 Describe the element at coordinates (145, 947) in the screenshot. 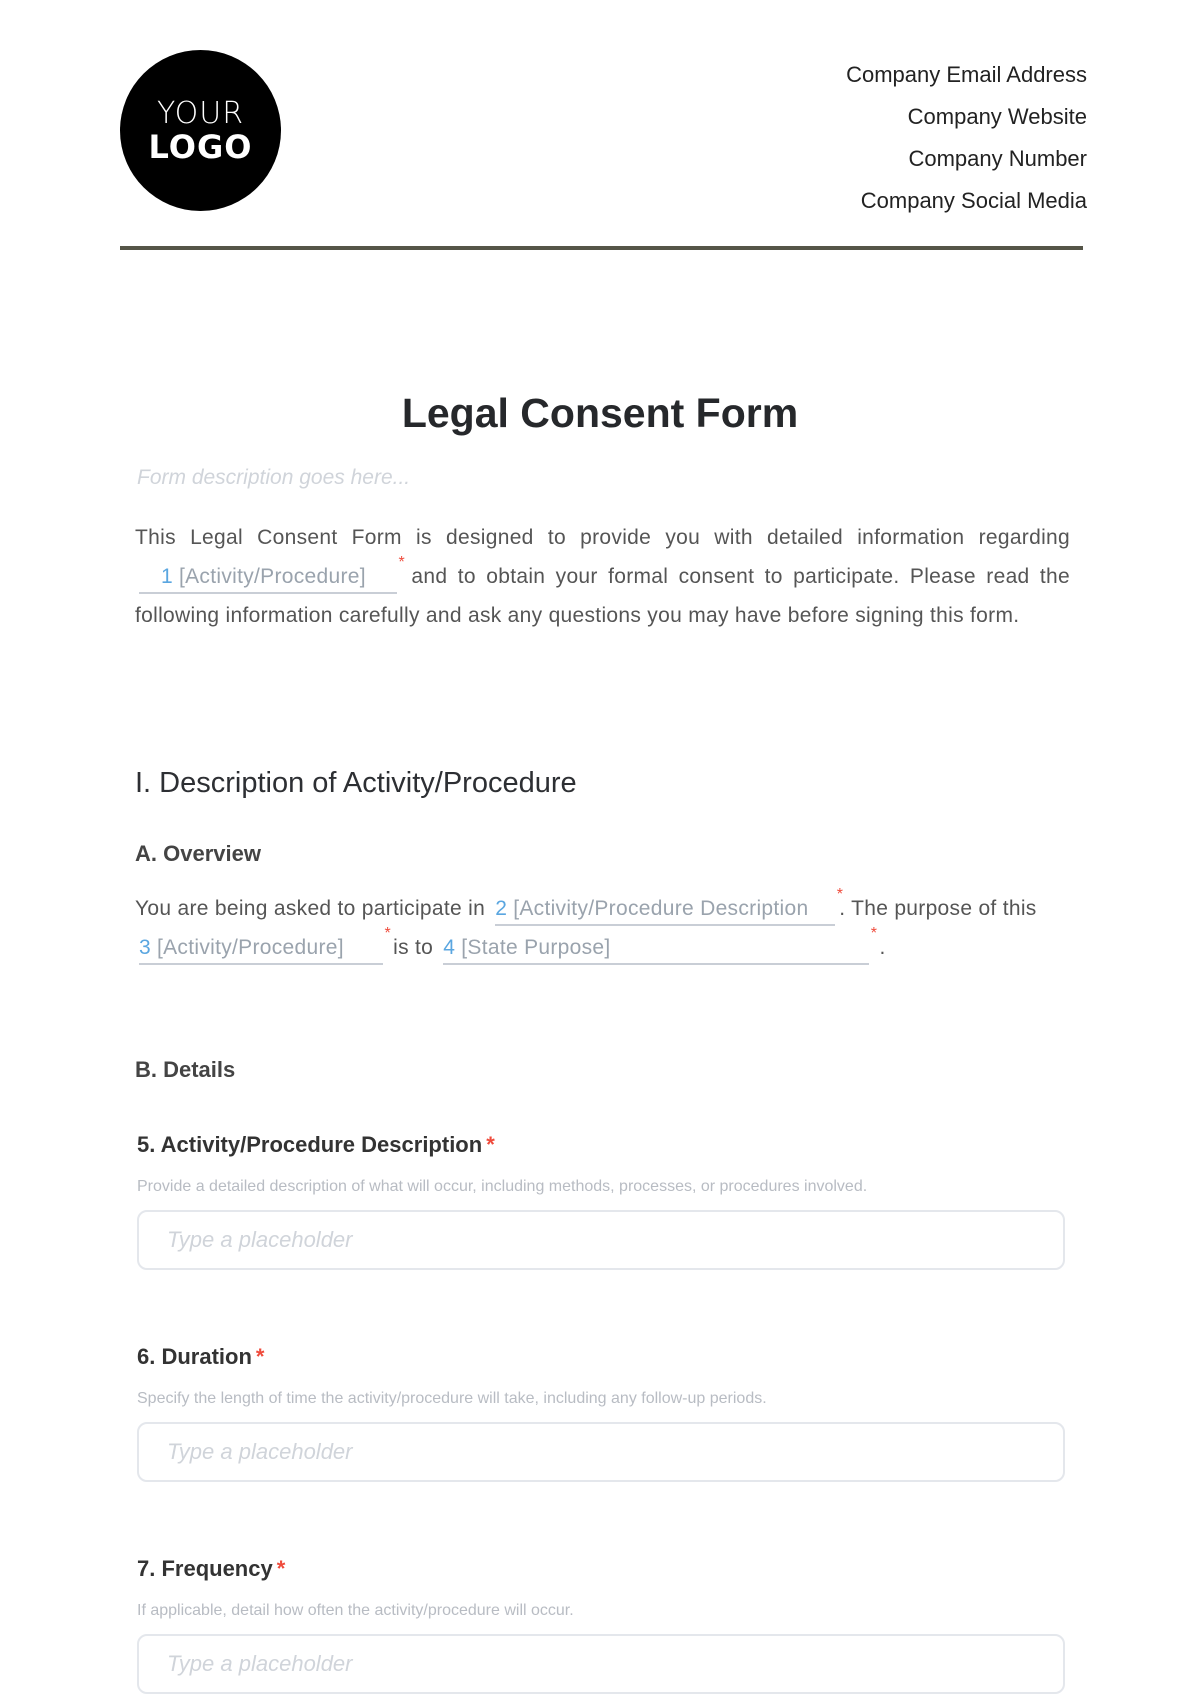

I see `field-number: 3` at that location.